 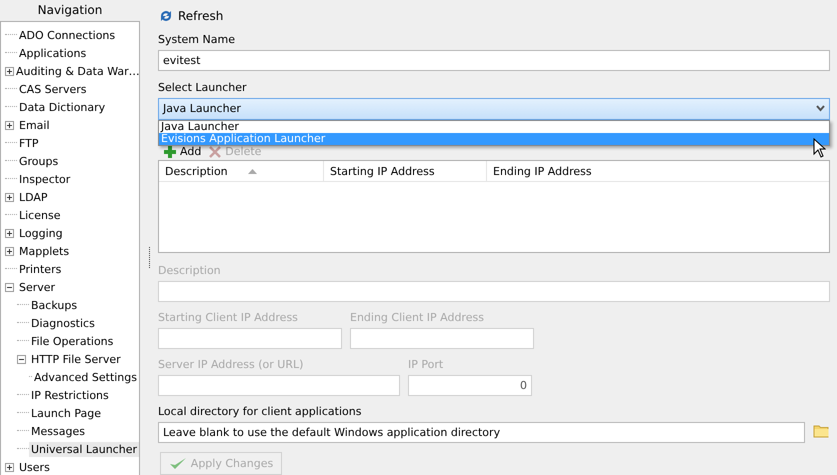 I want to click on checkmark-icon, so click(x=177, y=463).